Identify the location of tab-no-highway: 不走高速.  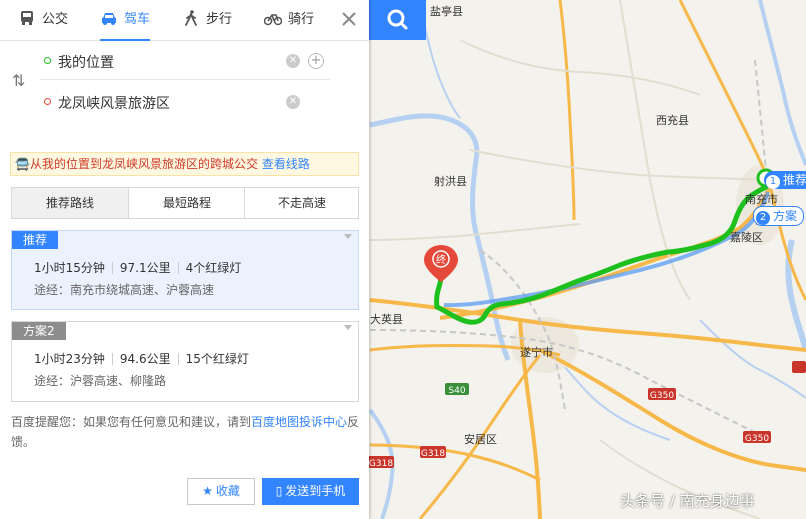
(301, 203).